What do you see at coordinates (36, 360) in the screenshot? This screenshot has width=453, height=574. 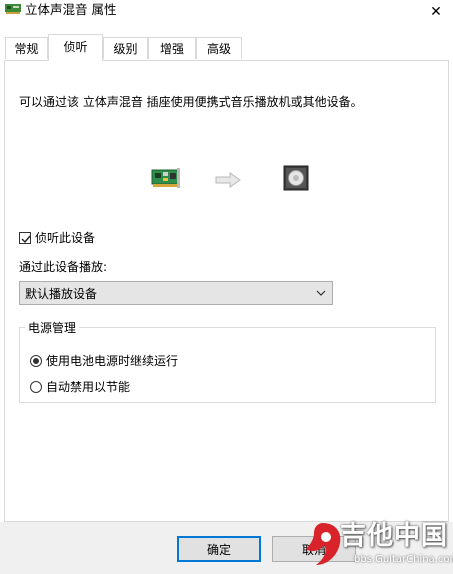 I see `radio-button-selected` at bounding box center [36, 360].